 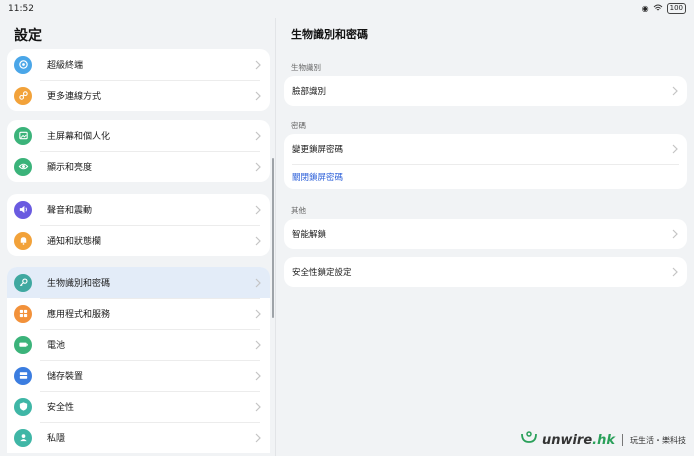 What do you see at coordinates (65, 377) in the screenshot?
I see `sidebar-item-label: 儲存裝置` at bounding box center [65, 377].